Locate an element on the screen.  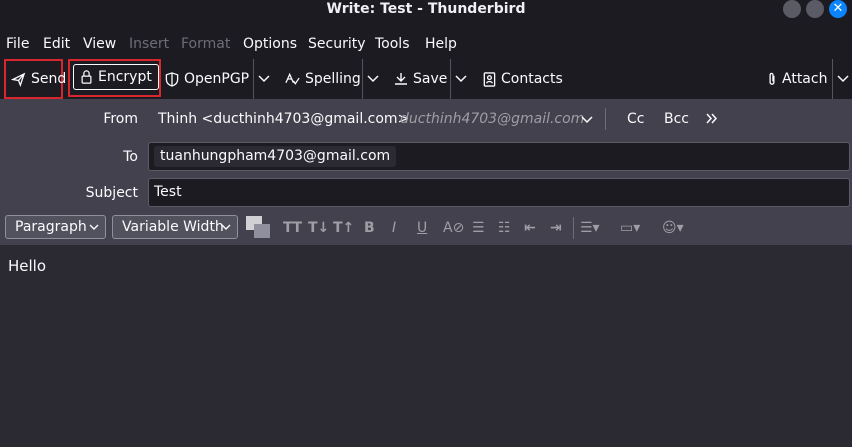
menu-insert: Insert is located at coordinates (149, 44).